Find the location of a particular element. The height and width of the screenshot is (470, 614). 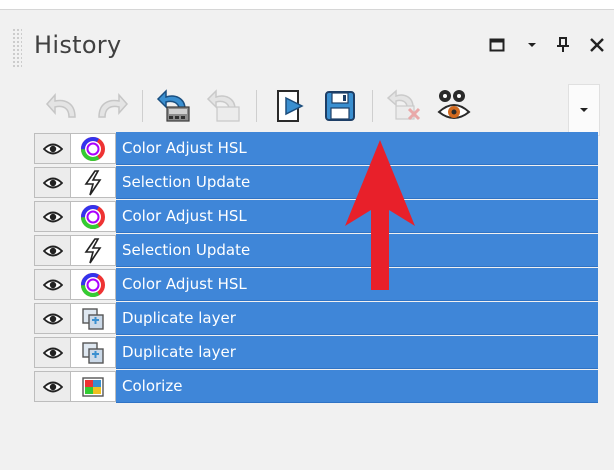

pin-icon is located at coordinates (563, 45).